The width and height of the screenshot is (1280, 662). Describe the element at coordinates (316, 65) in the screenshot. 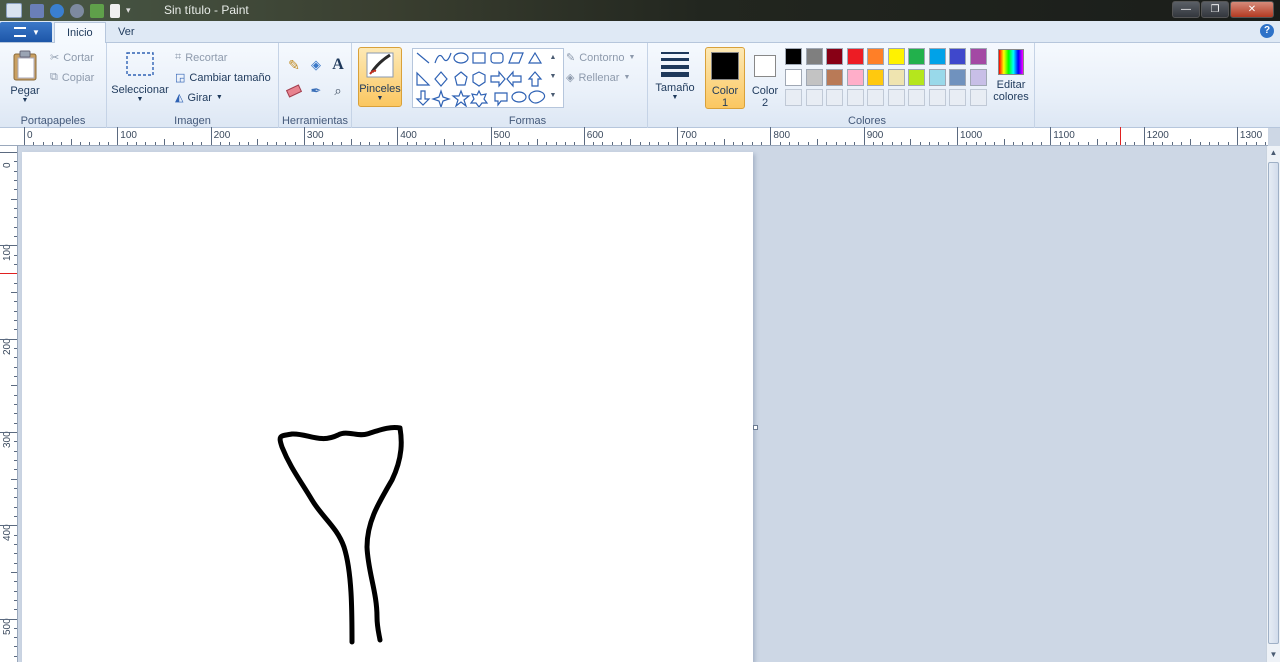

I see `fill-tool: ◈` at that location.